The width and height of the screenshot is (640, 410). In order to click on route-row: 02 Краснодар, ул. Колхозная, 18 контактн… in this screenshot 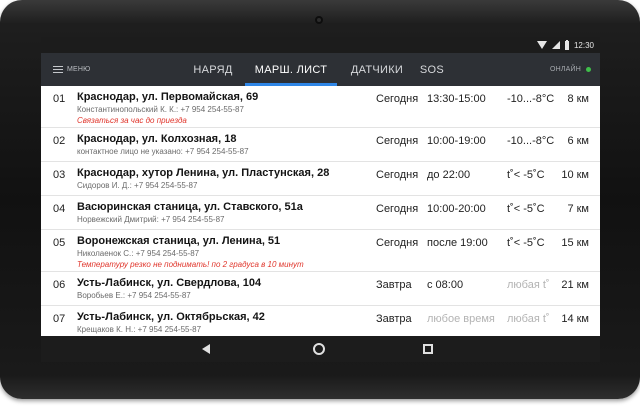, I will do `click(320, 145)`.